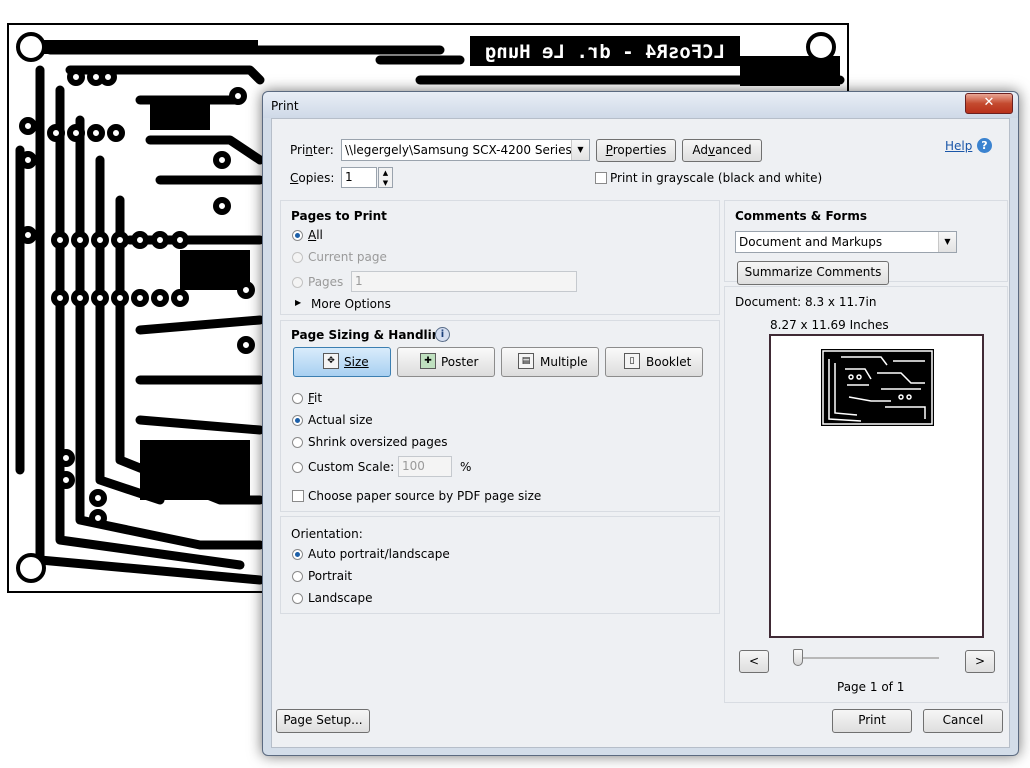 Image resolution: width=1030 pixels, height=768 pixels. What do you see at coordinates (806, 302) in the screenshot?
I see `document-size-label: Document: 8.3 x 11.7in` at bounding box center [806, 302].